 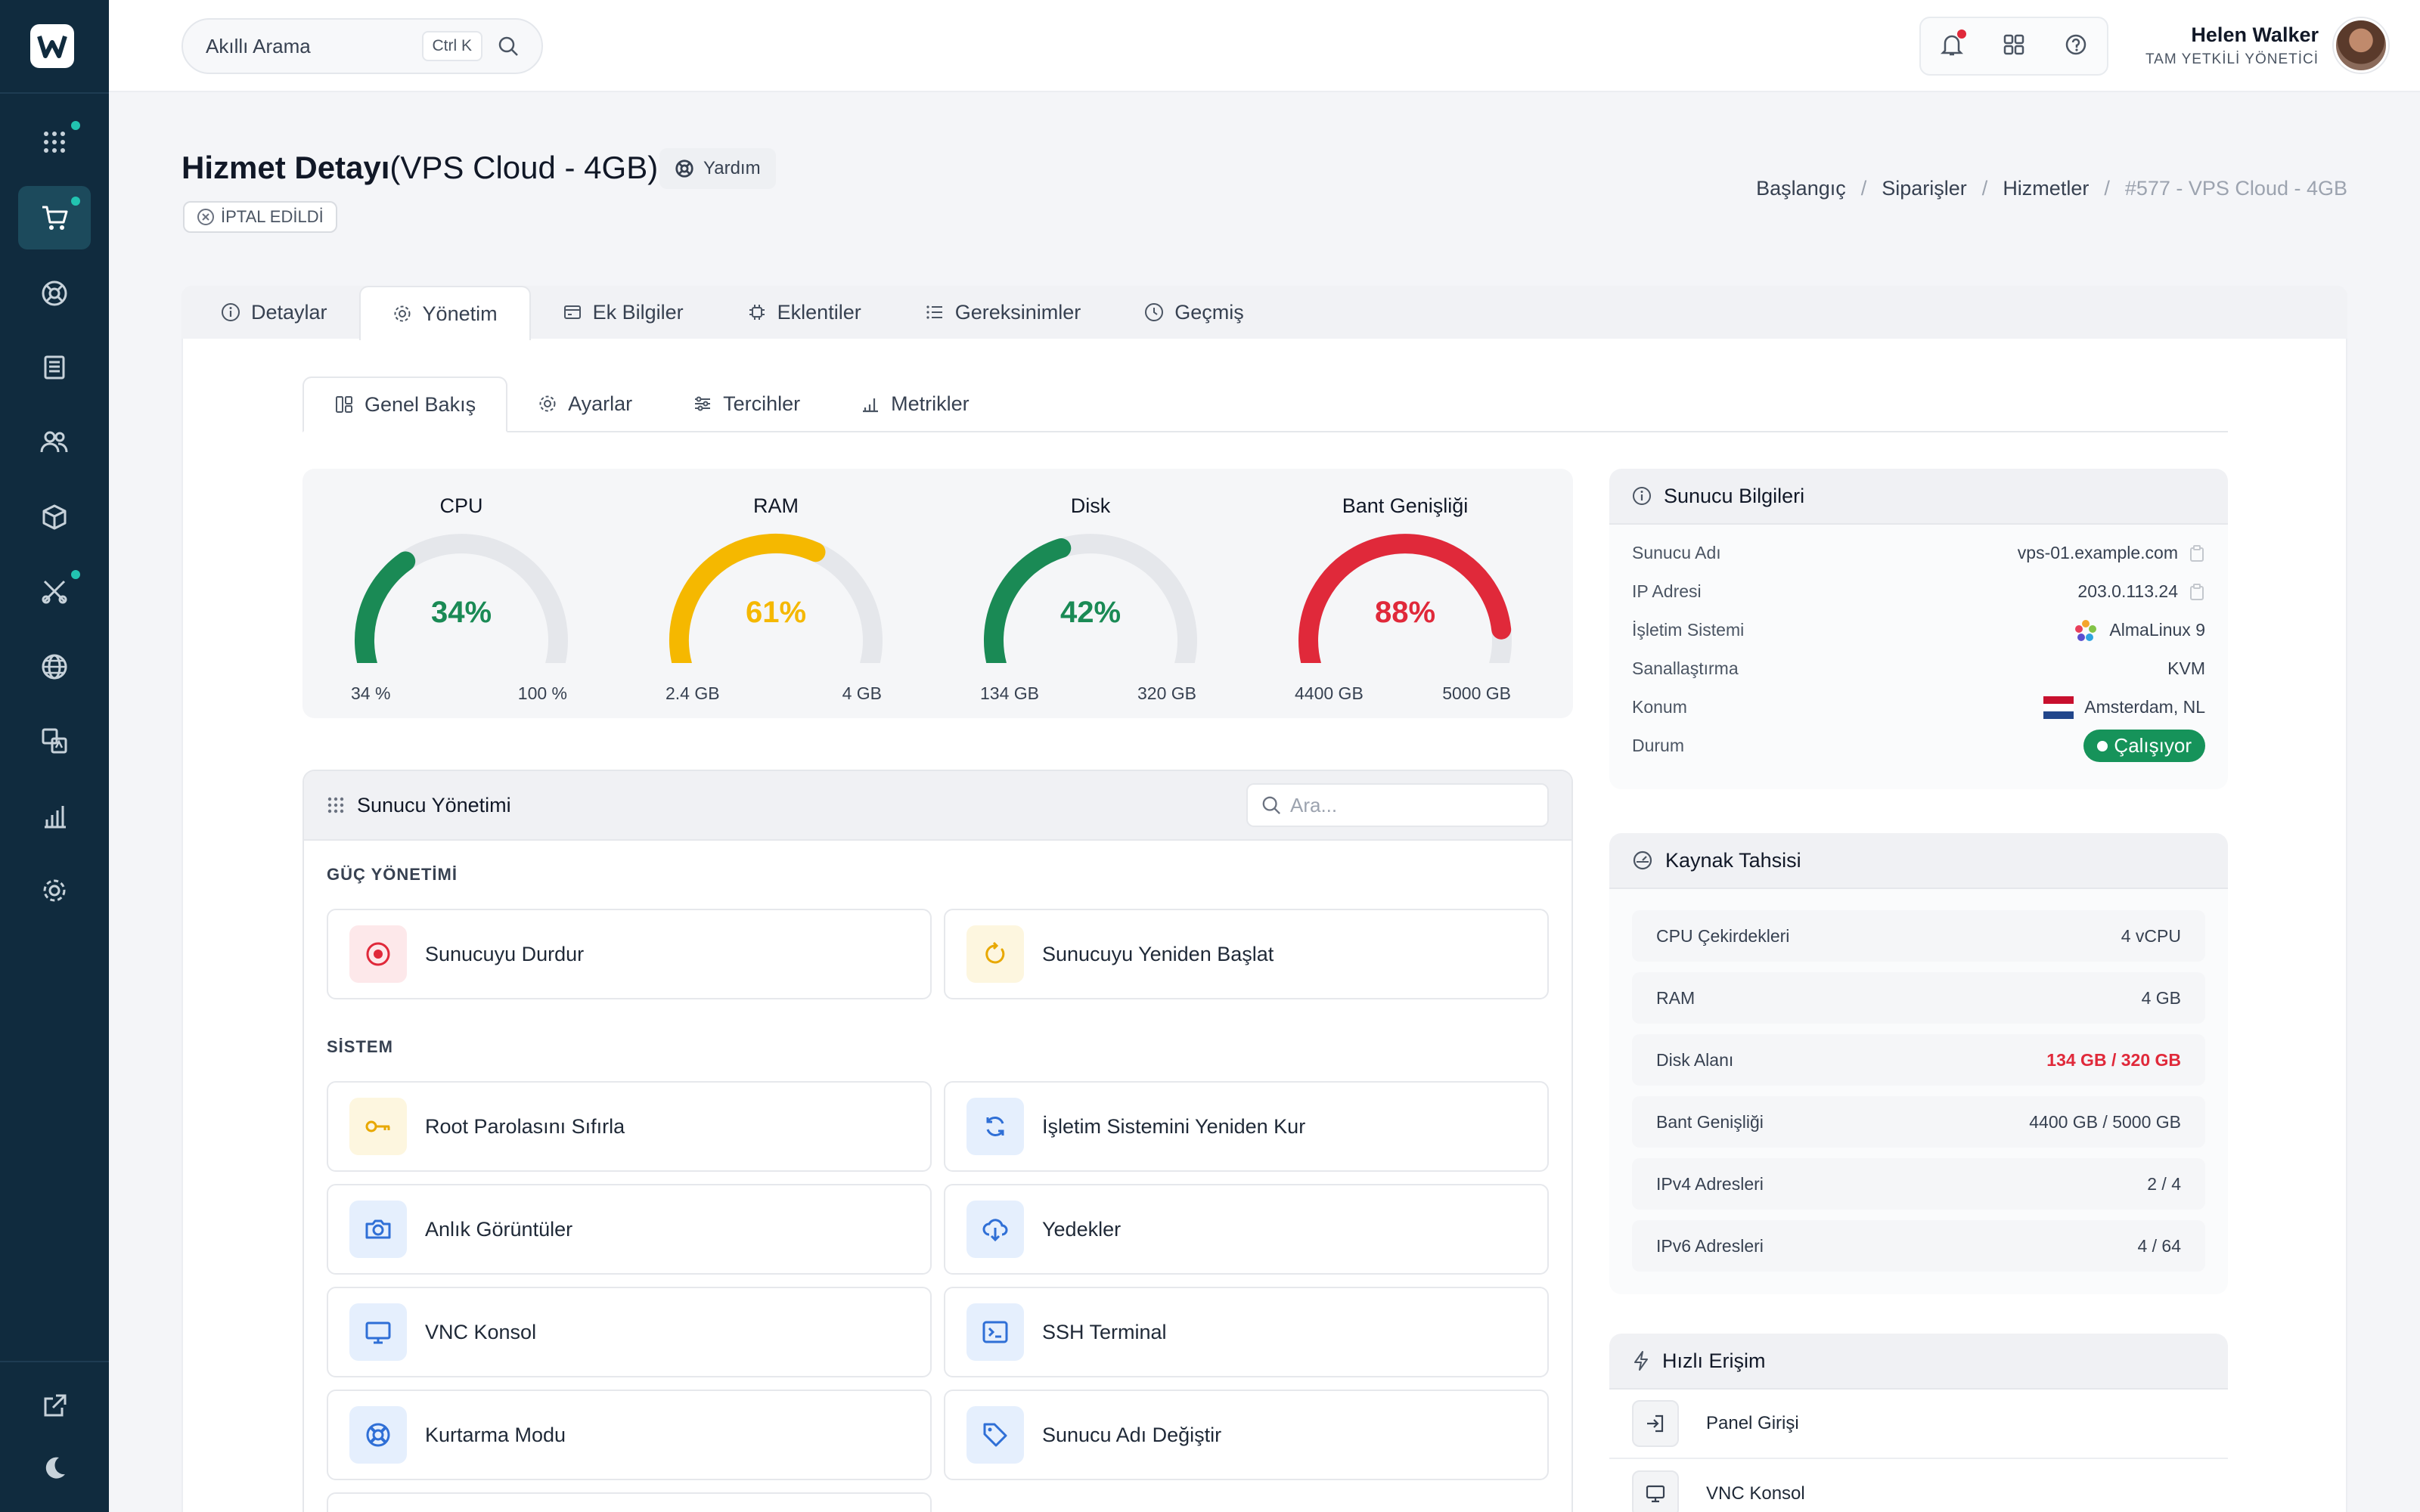 What do you see at coordinates (371, 693) in the screenshot?
I see `gauge-min-label: 34 %` at bounding box center [371, 693].